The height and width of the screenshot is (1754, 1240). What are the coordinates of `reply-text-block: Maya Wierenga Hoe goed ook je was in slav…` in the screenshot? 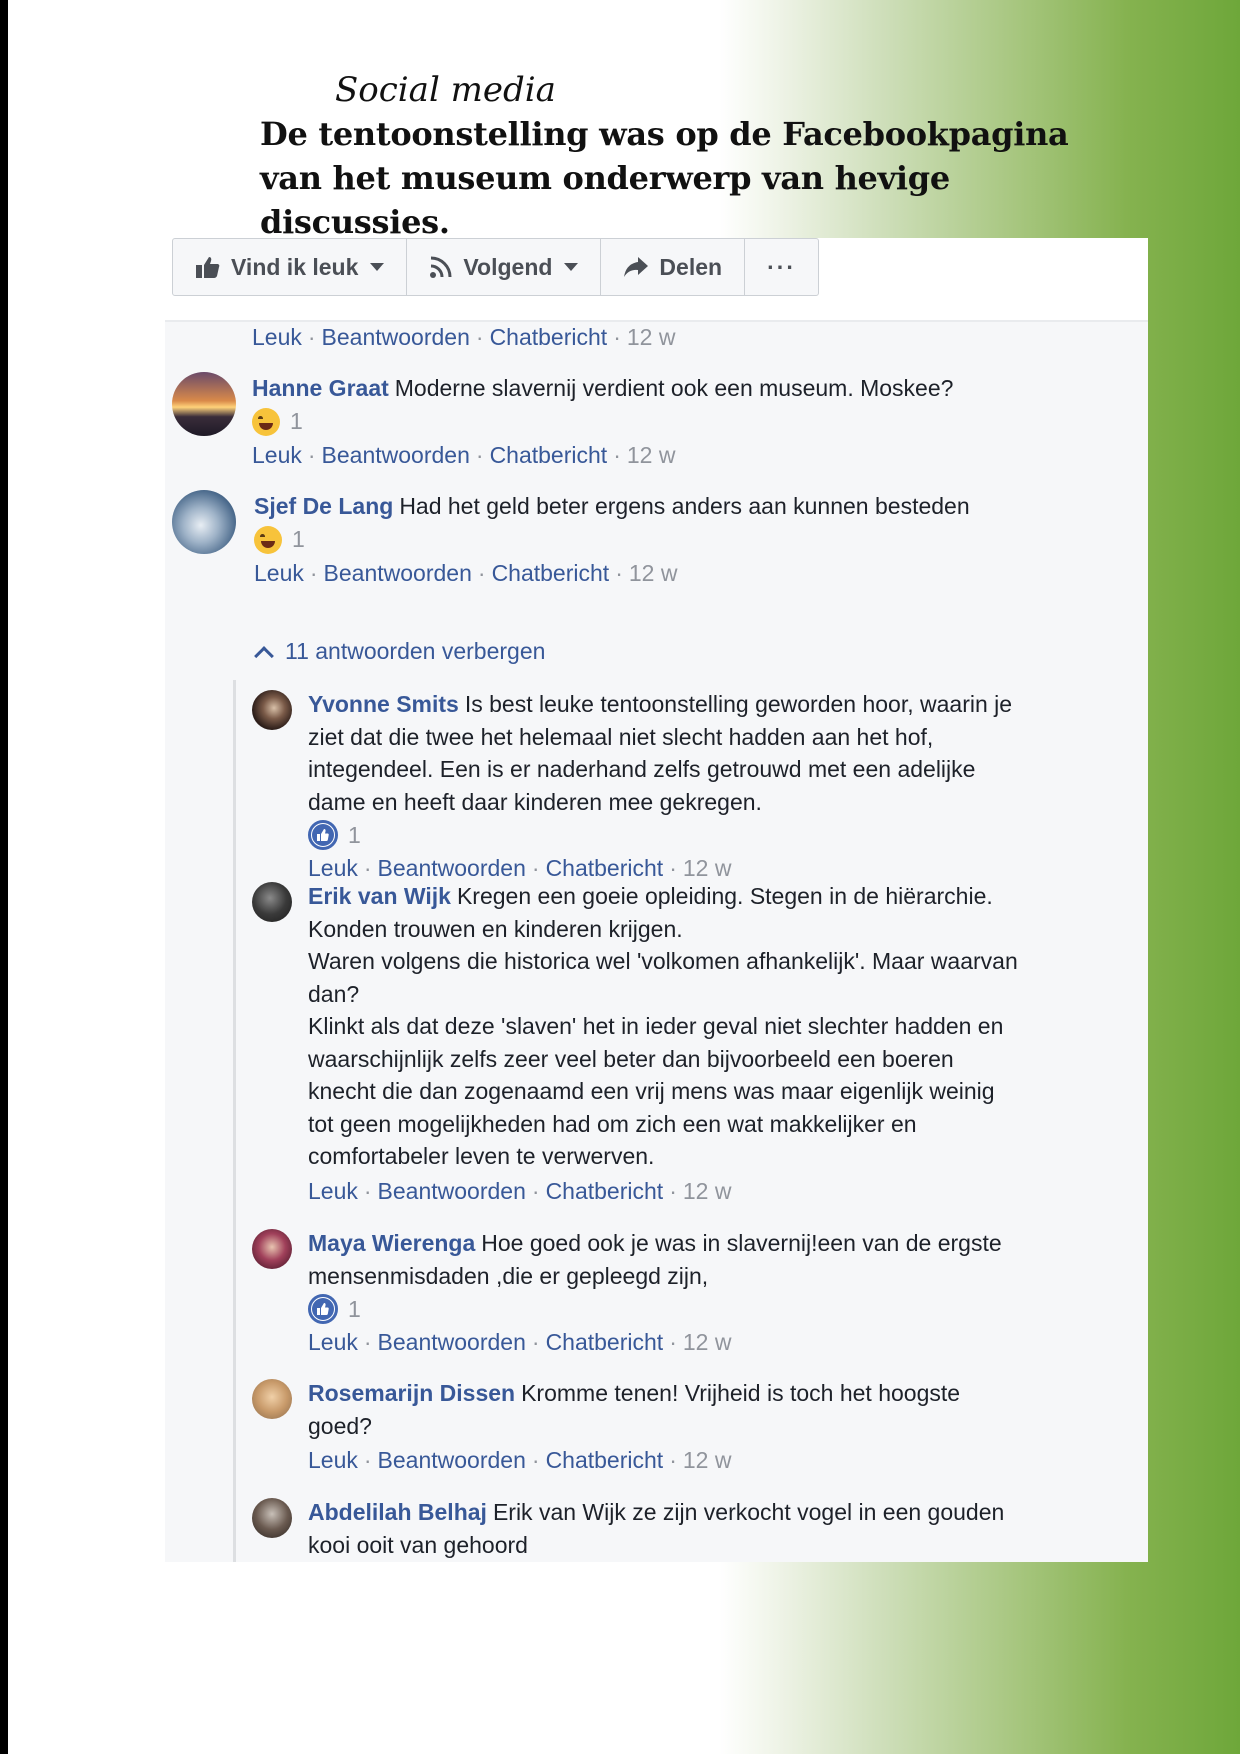 It's located at (655, 1259).